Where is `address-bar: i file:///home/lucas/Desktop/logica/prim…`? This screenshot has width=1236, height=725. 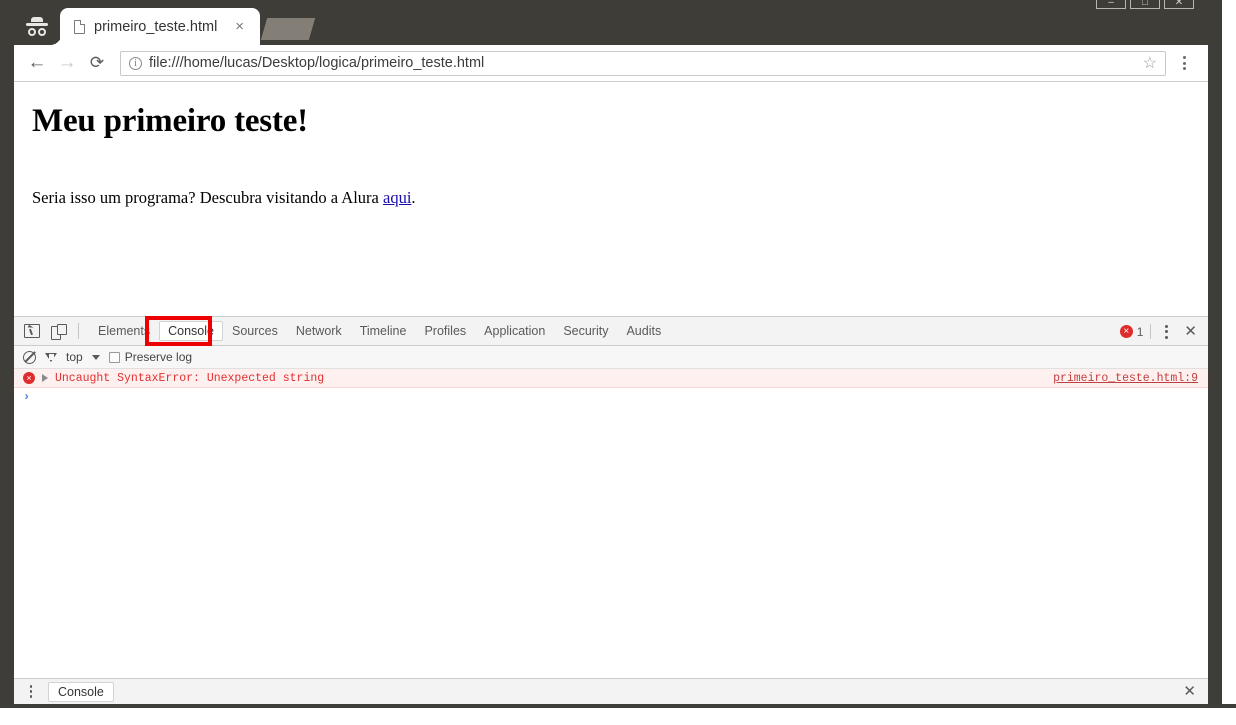
address-bar: i file:///home/lucas/Desktop/logica/prim… is located at coordinates (643, 63).